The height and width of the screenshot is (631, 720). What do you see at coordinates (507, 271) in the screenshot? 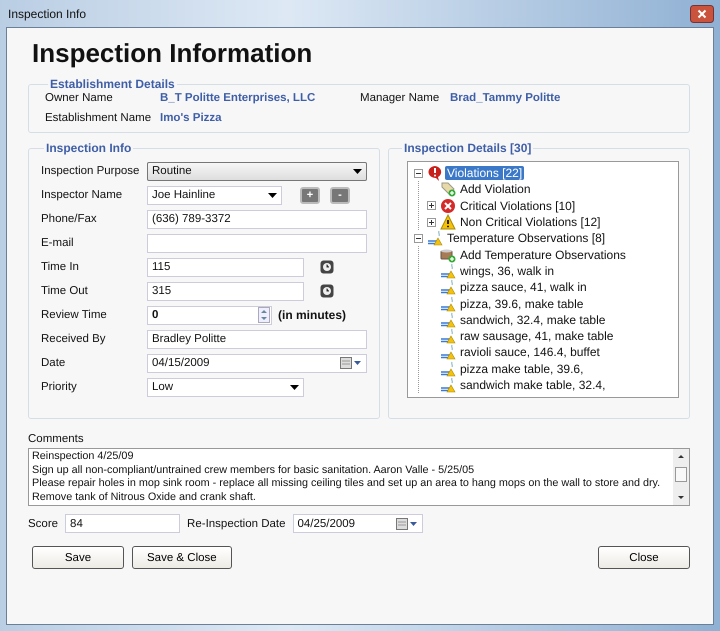
I see `tree-item: wings, 36, walk in` at bounding box center [507, 271].